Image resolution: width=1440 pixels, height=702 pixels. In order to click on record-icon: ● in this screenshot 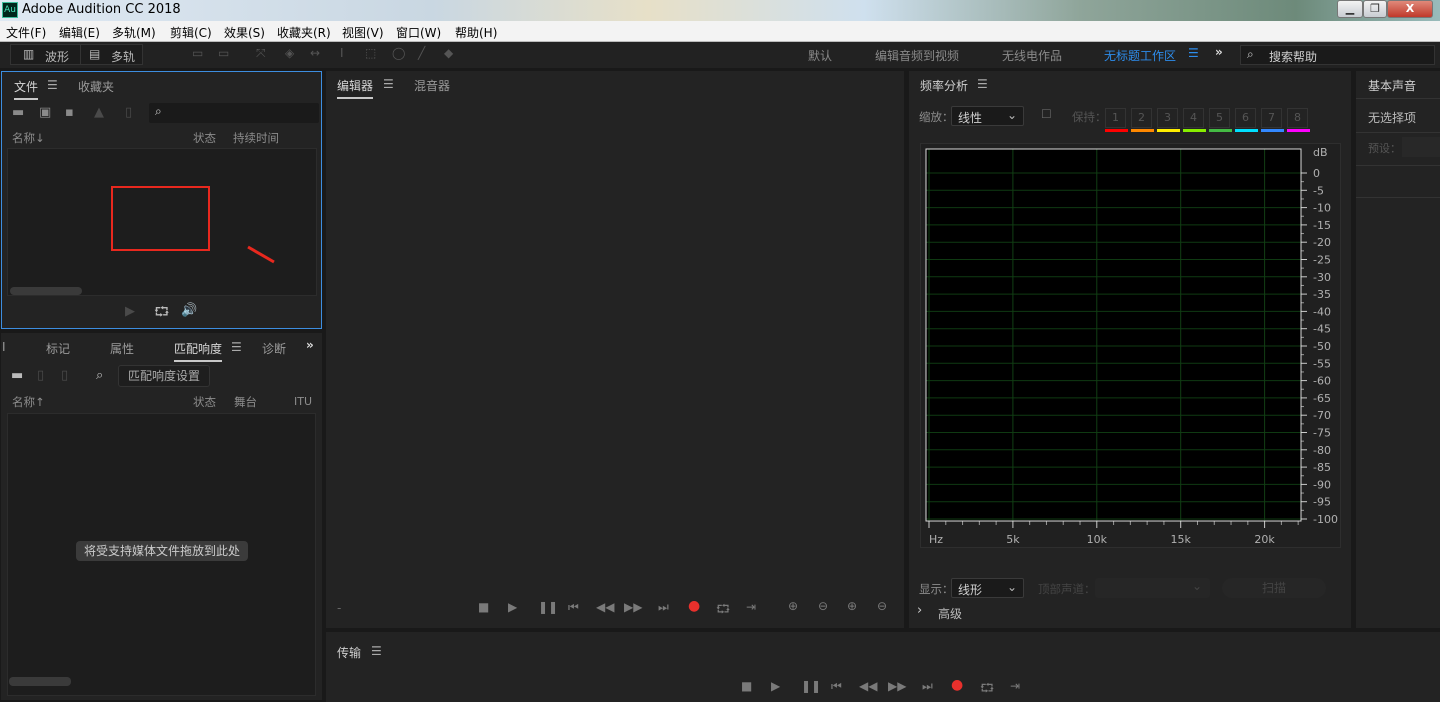, I will do `click(694, 606)`.